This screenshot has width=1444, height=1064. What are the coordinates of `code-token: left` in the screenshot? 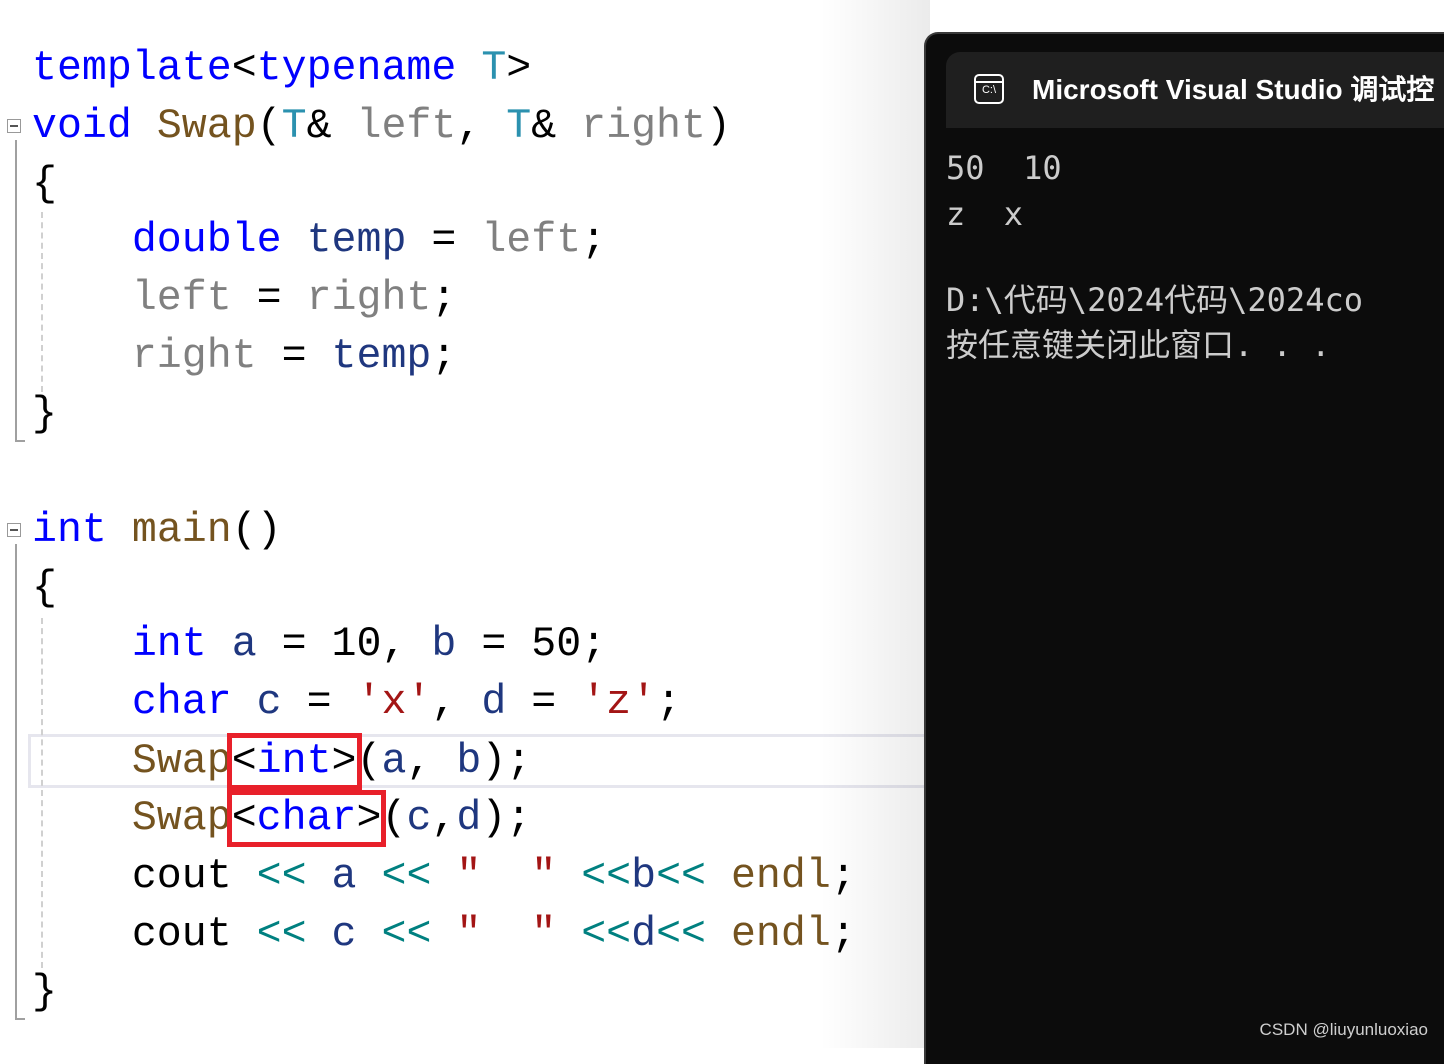 It's located at (181, 298).